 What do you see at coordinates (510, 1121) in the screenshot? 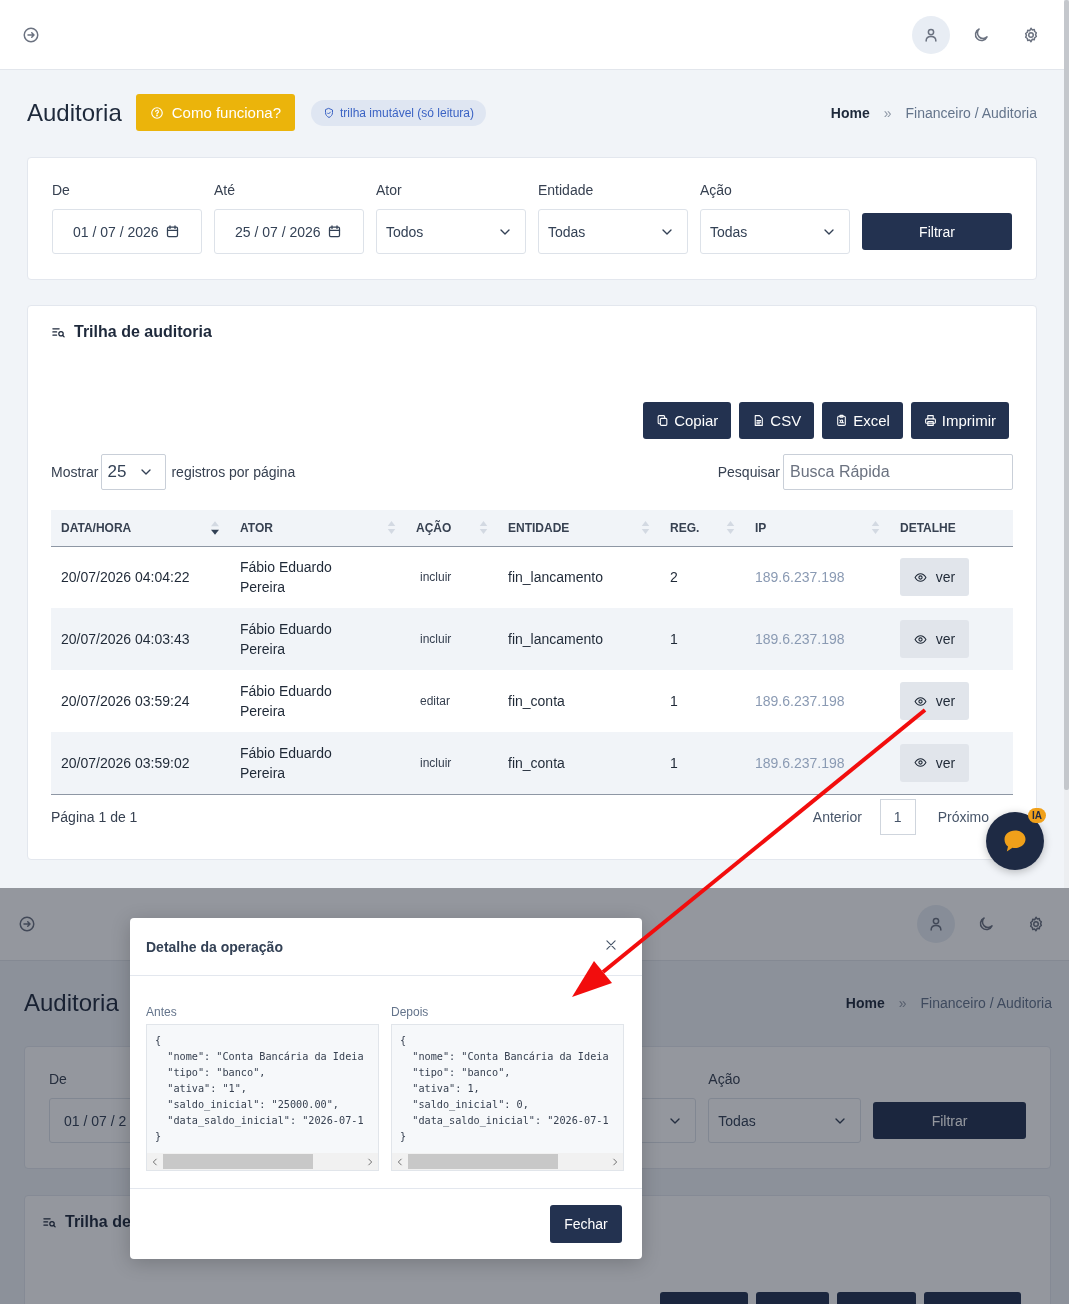
I see `code-line: "data_saldo_inicial": "2026-07-1` at bounding box center [510, 1121].